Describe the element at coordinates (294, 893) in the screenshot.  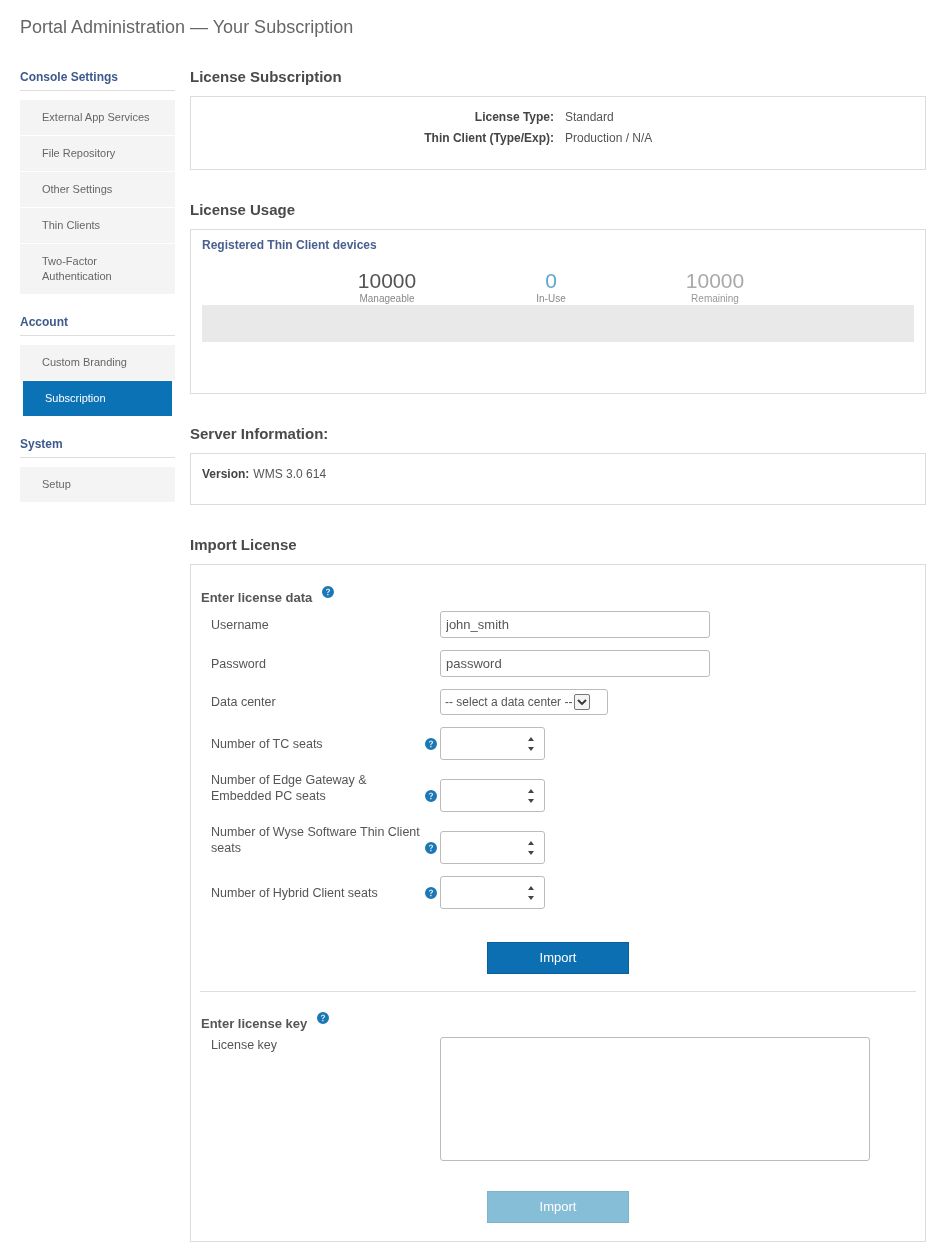
I see `field-label: Number of Hybrid Client seats` at that location.